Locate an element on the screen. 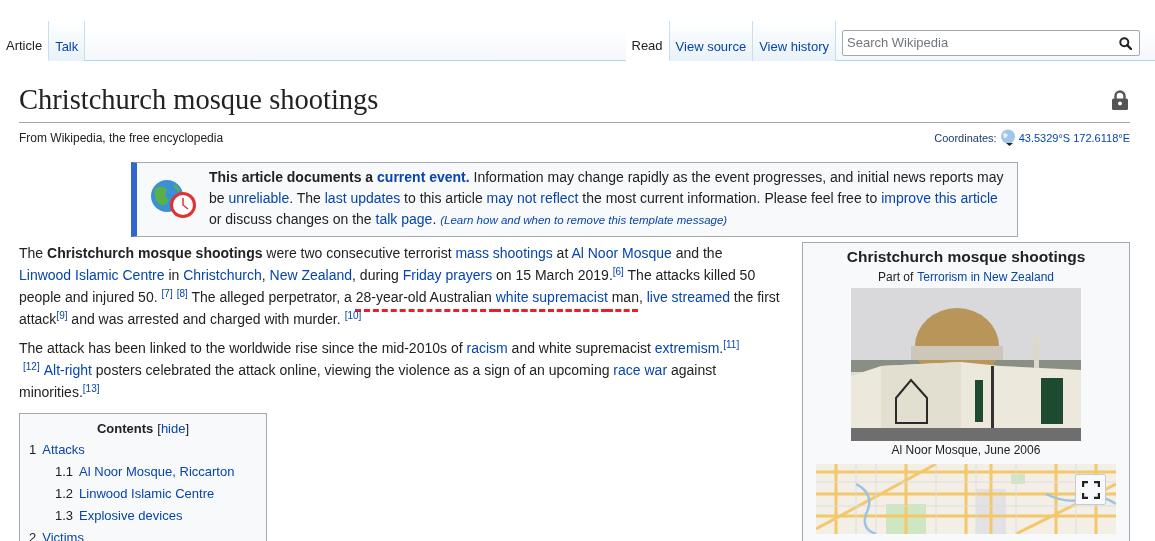 Image resolution: width=1155 pixels, height=541 pixels. image-caption: Al Noor Mosque, June 2006 is located at coordinates (966, 450).